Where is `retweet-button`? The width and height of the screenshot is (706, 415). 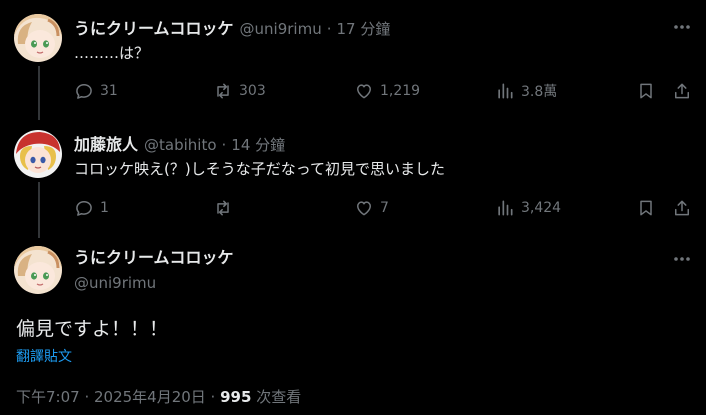 retweet-button is located at coordinates (226, 208).